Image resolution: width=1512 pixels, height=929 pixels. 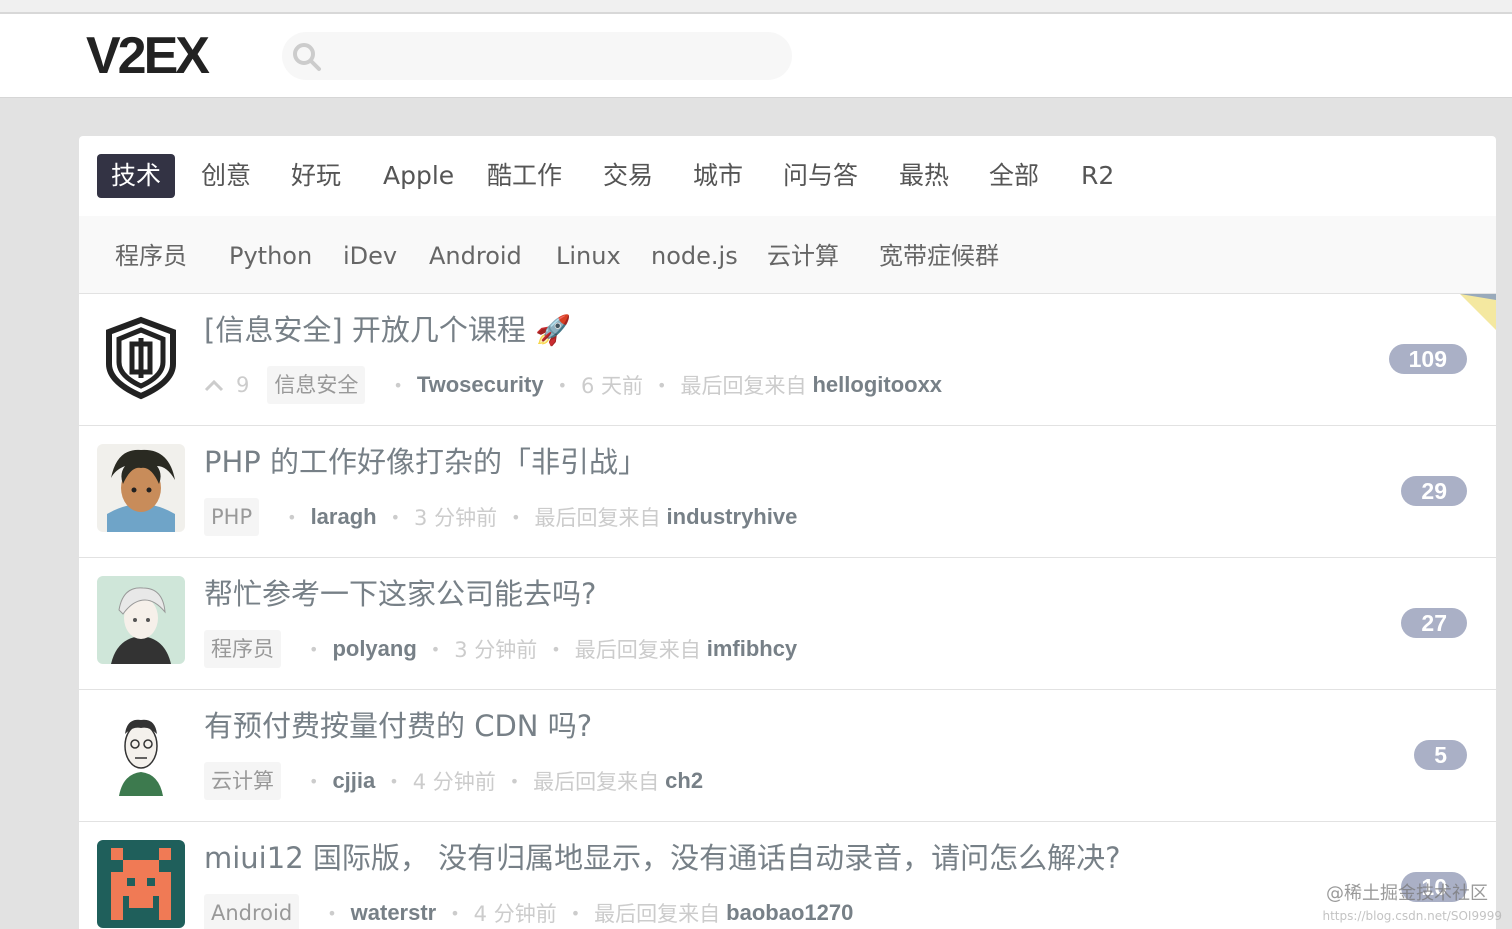 What do you see at coordinates (425, 462) in the screenshot?
I see `topic-title: PHP 的工作好像打杂的「非引战」` at bounding box center [425, 462].